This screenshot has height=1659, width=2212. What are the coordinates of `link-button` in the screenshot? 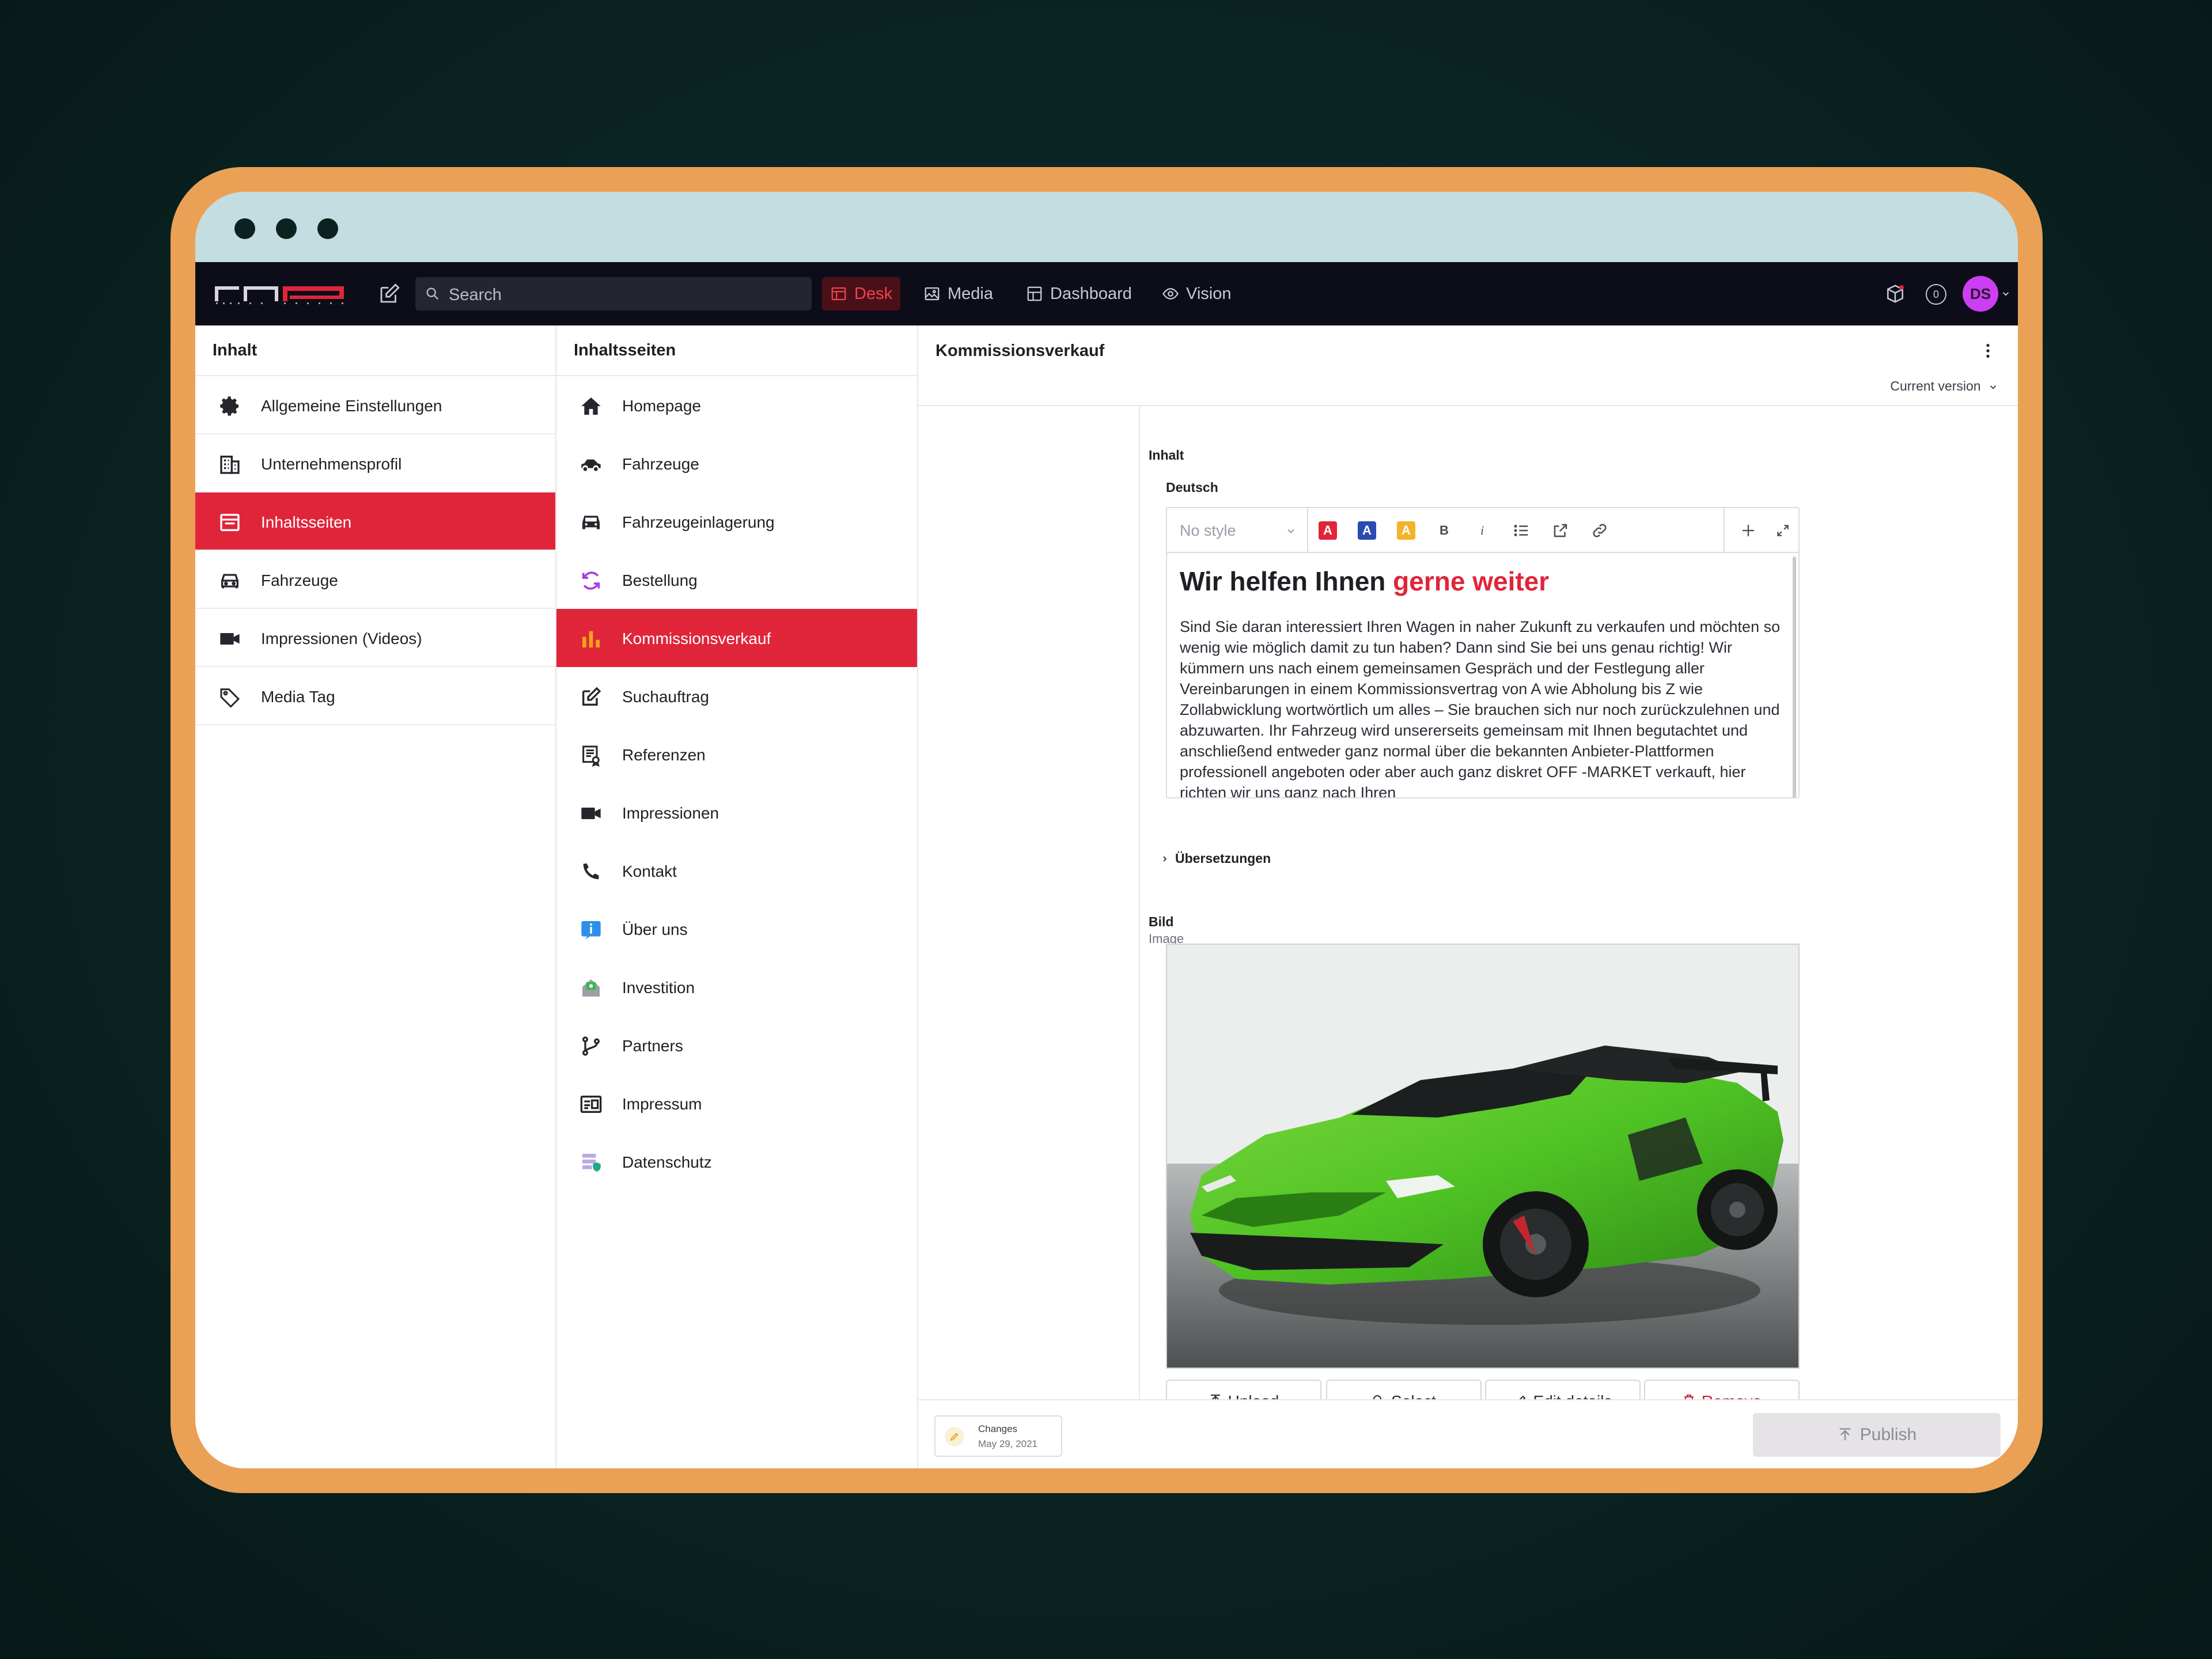 It's located at (1599, 530).